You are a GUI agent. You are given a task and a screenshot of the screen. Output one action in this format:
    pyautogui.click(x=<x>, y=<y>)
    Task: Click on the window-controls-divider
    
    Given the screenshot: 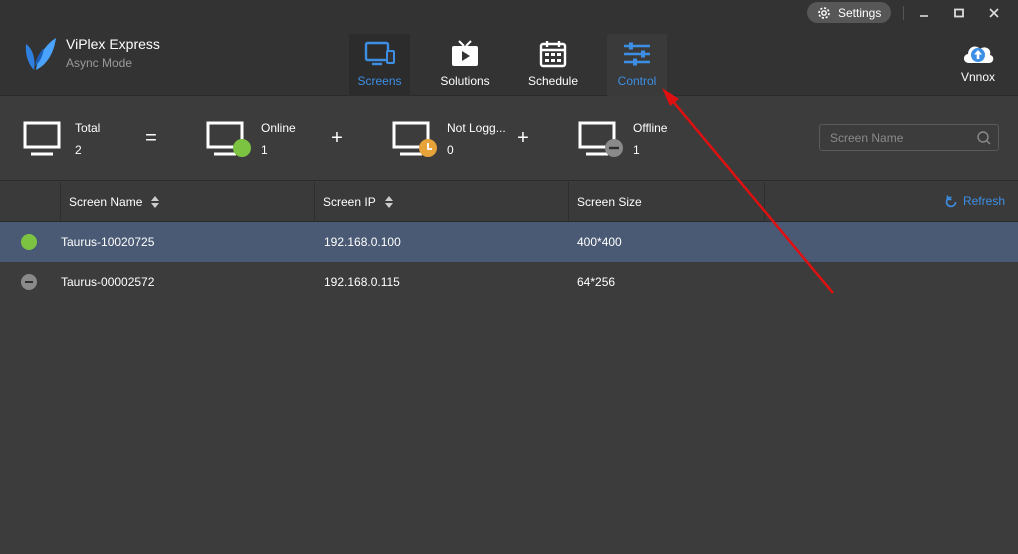 What is the action you would take?
    pyautogui.click(x=903, y=13)
    